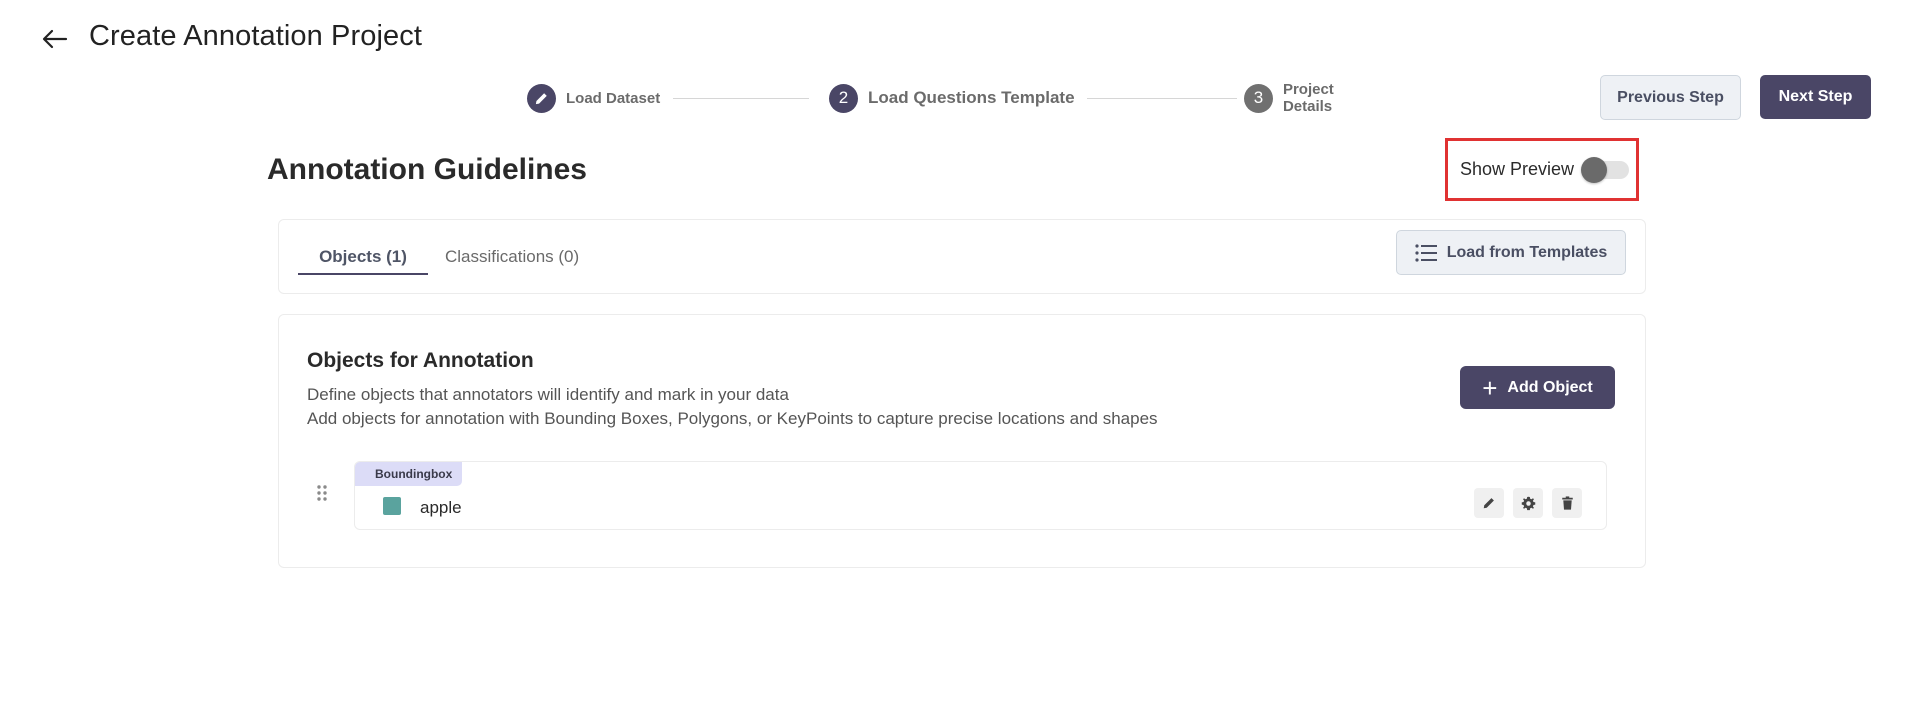 This screenshot has height=717, width=1920. Describe the element at coordinates (392, 506) in the screenshot. I see `object-color-swatch` at that location.